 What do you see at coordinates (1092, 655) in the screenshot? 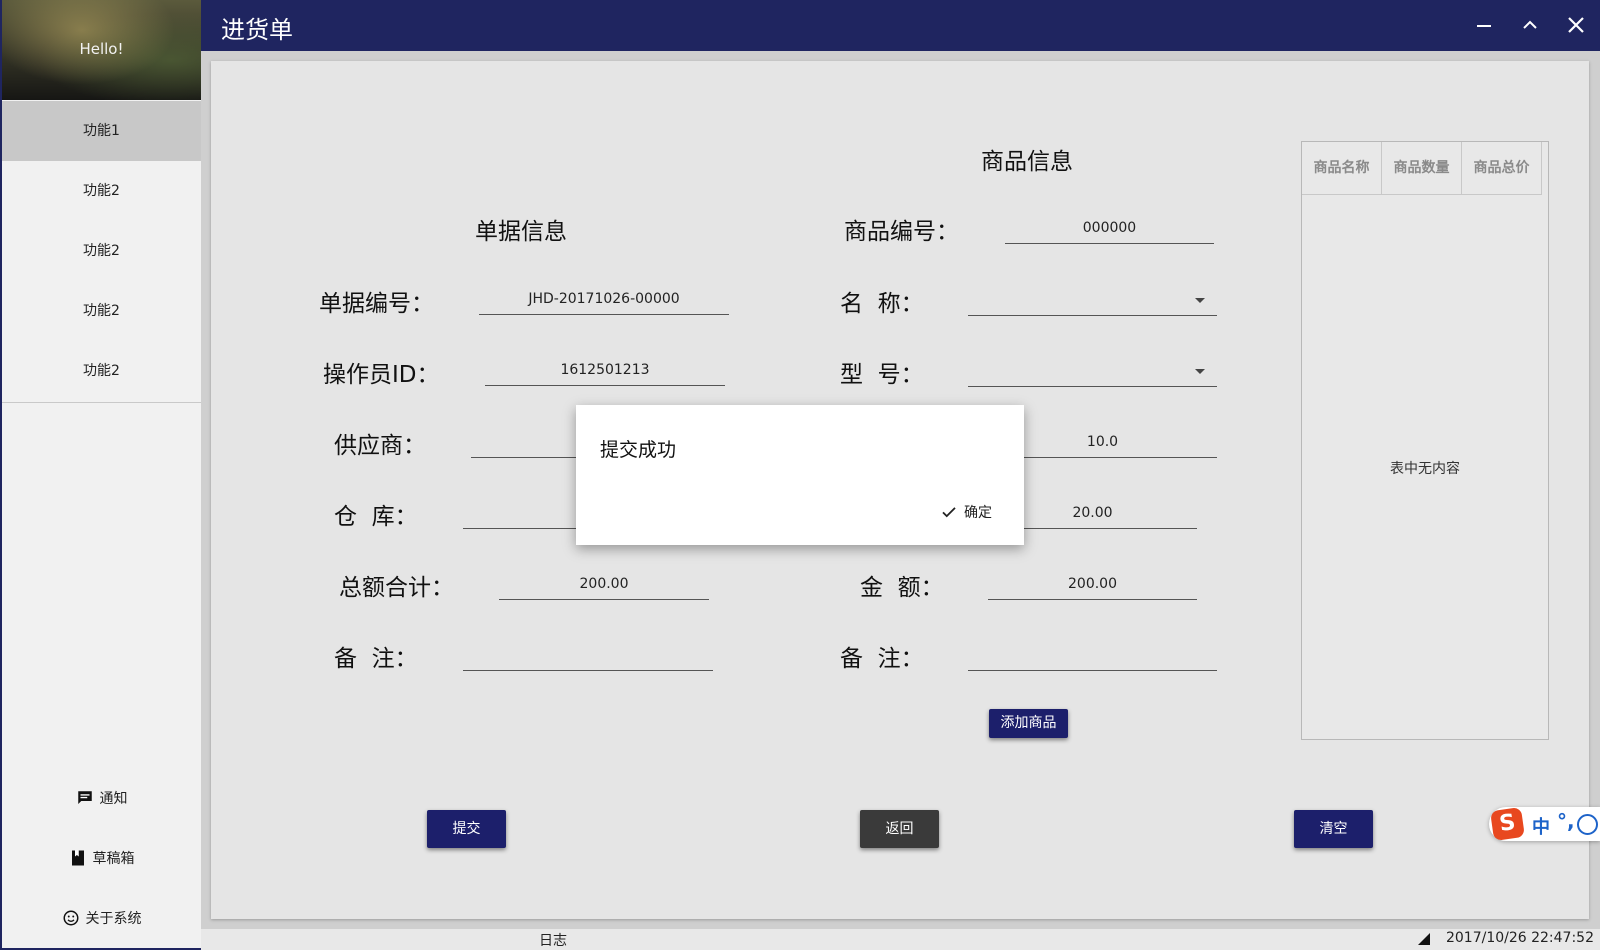
I see `goods-note-field` at bounding box center [1092, 655].